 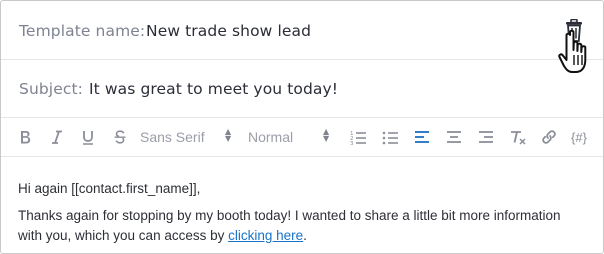 What do you see at coordinates (352, 143) in the screenshot?
I see `svg-text: 3` at bounding box center [352, 143].